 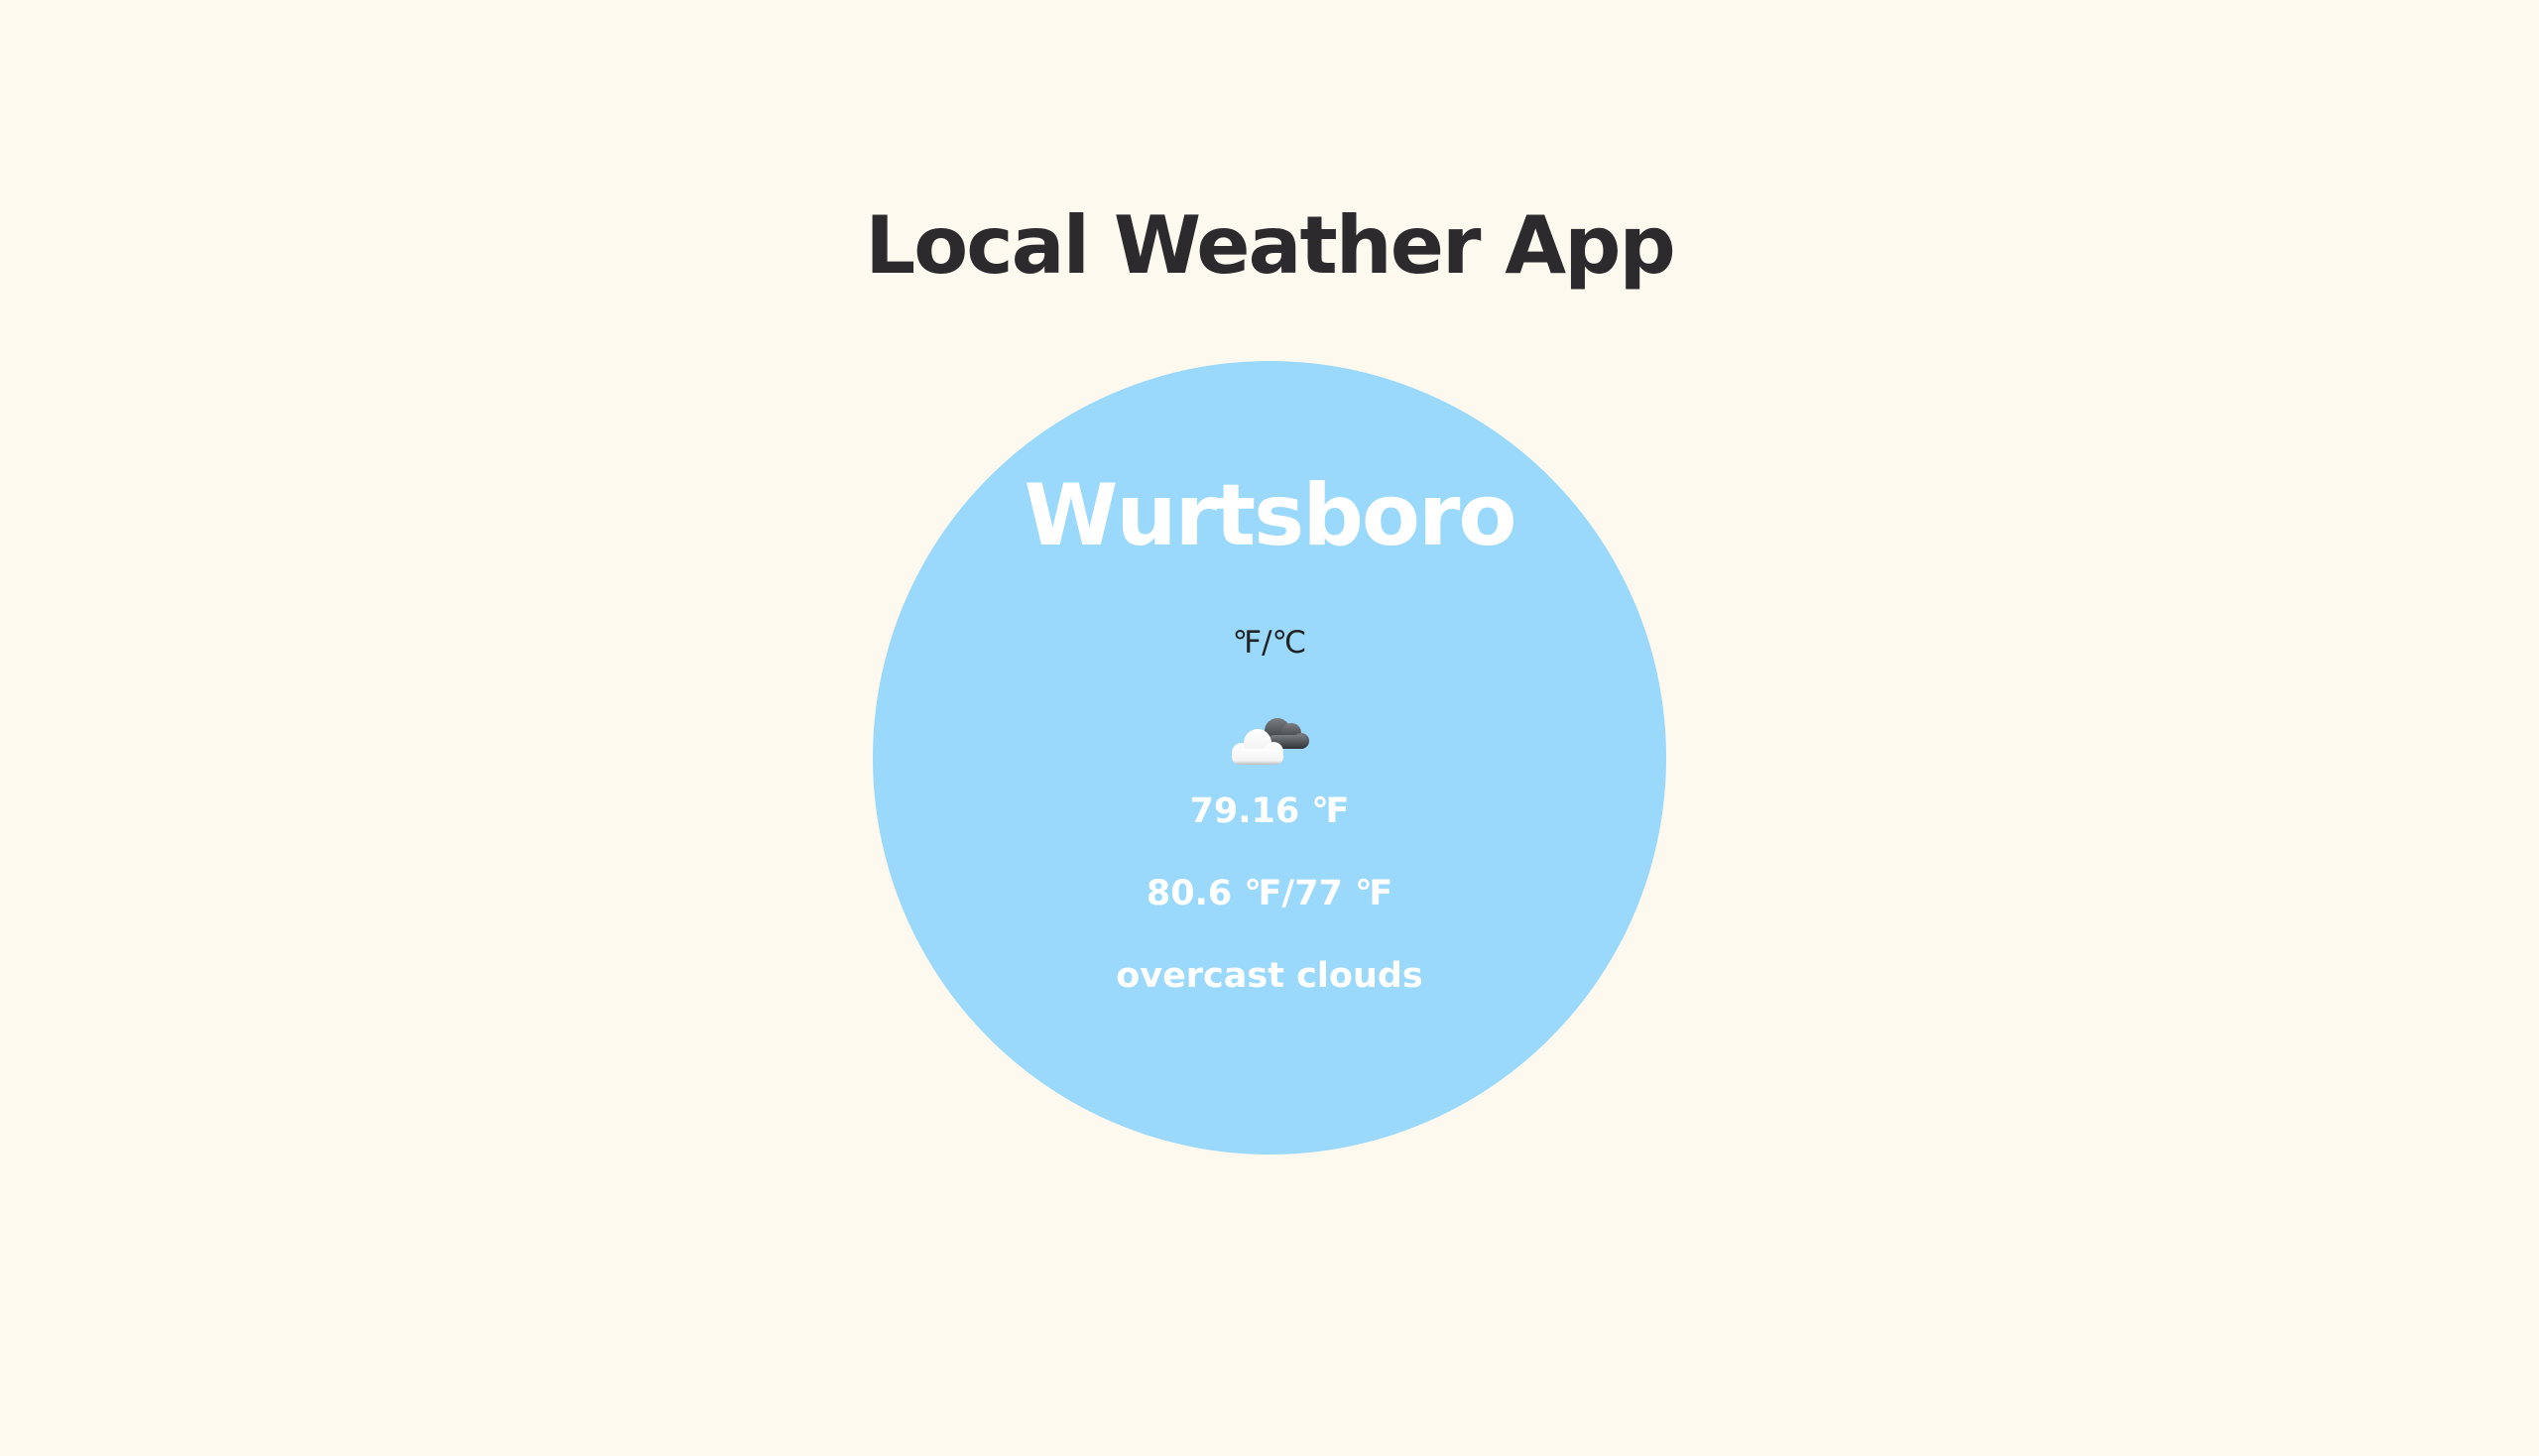 What do you see at coordinates (1269, 976) in the screenshot?
I see `weather-description: overcast clouds` at bounding box center [1269, 976].